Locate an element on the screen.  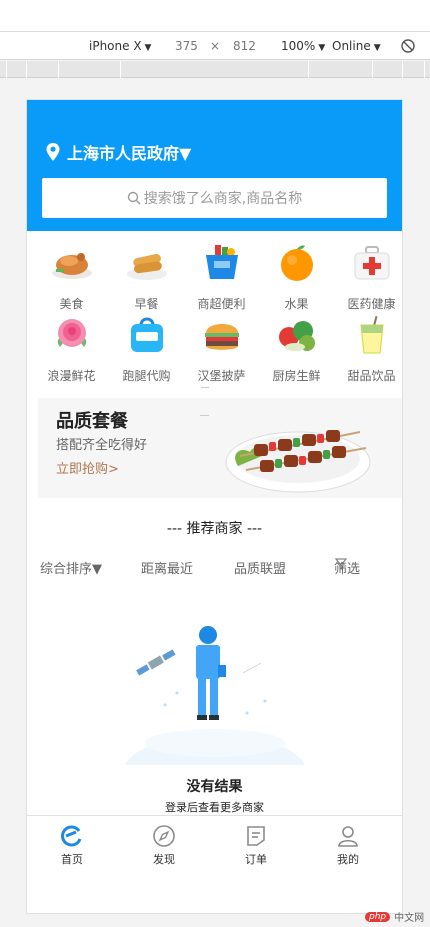
empty-state-illustration is located at coordinates (215, 695).